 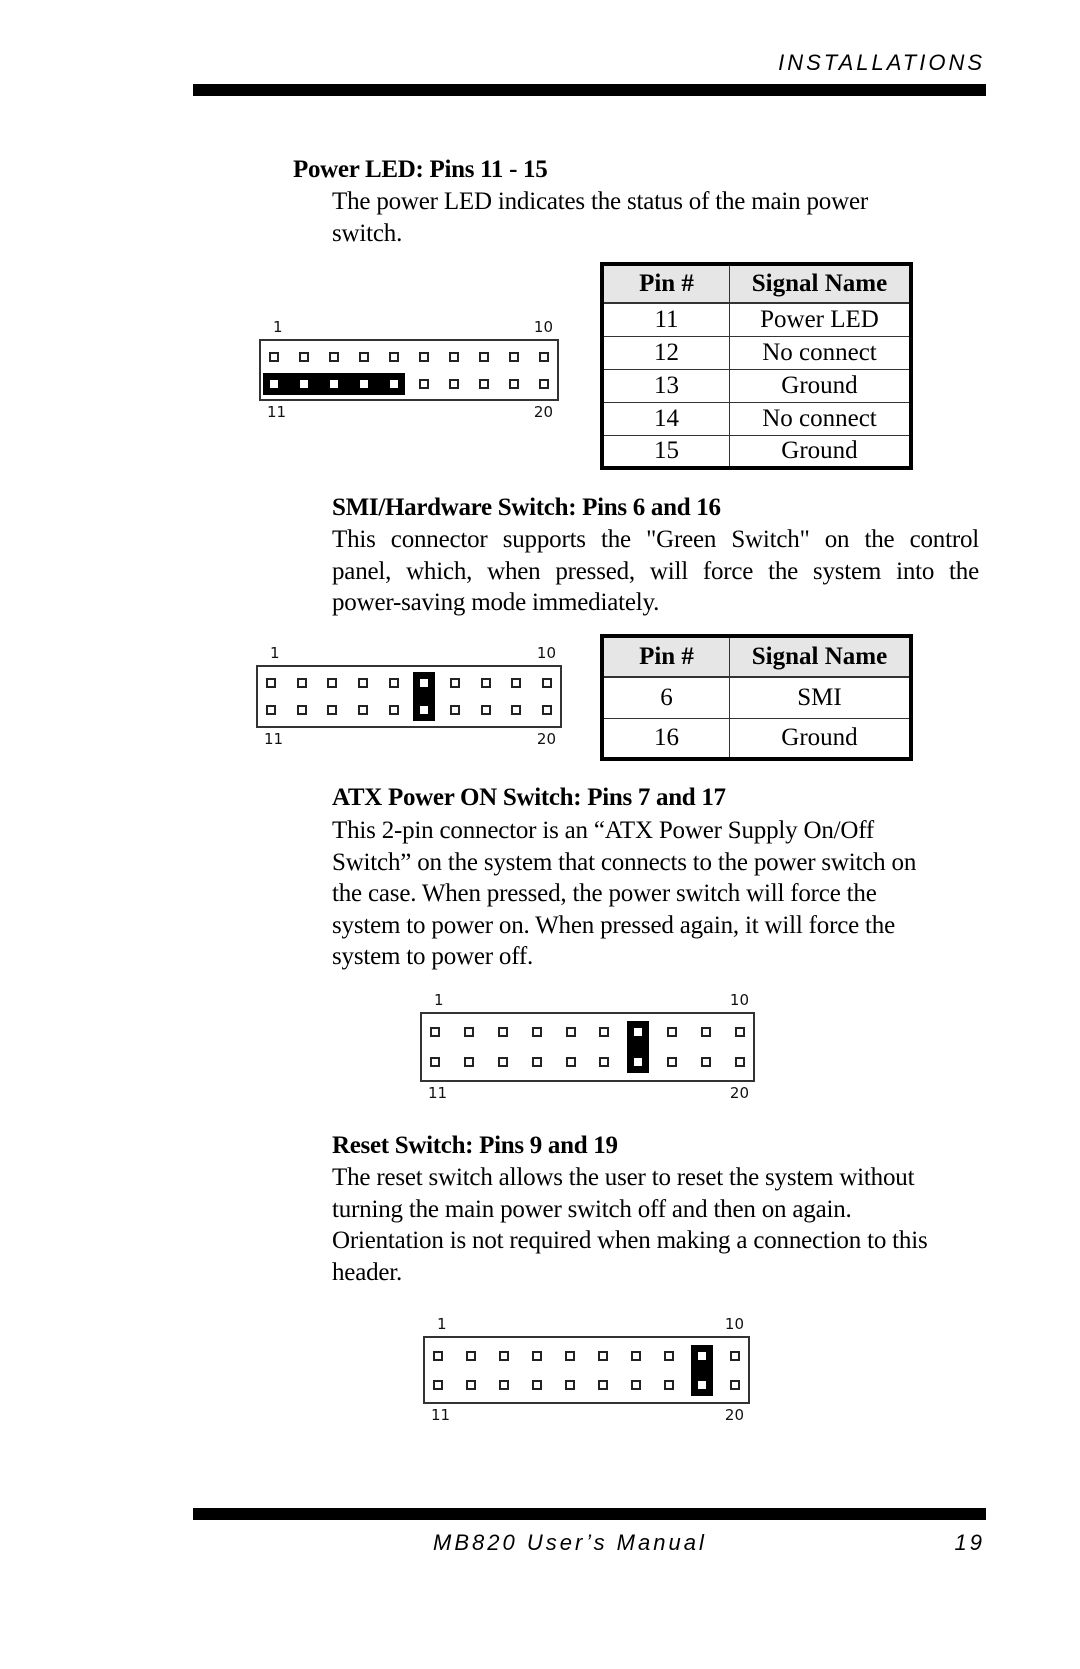 I want to click on pin-number: 15, so click(x=665, y=451).